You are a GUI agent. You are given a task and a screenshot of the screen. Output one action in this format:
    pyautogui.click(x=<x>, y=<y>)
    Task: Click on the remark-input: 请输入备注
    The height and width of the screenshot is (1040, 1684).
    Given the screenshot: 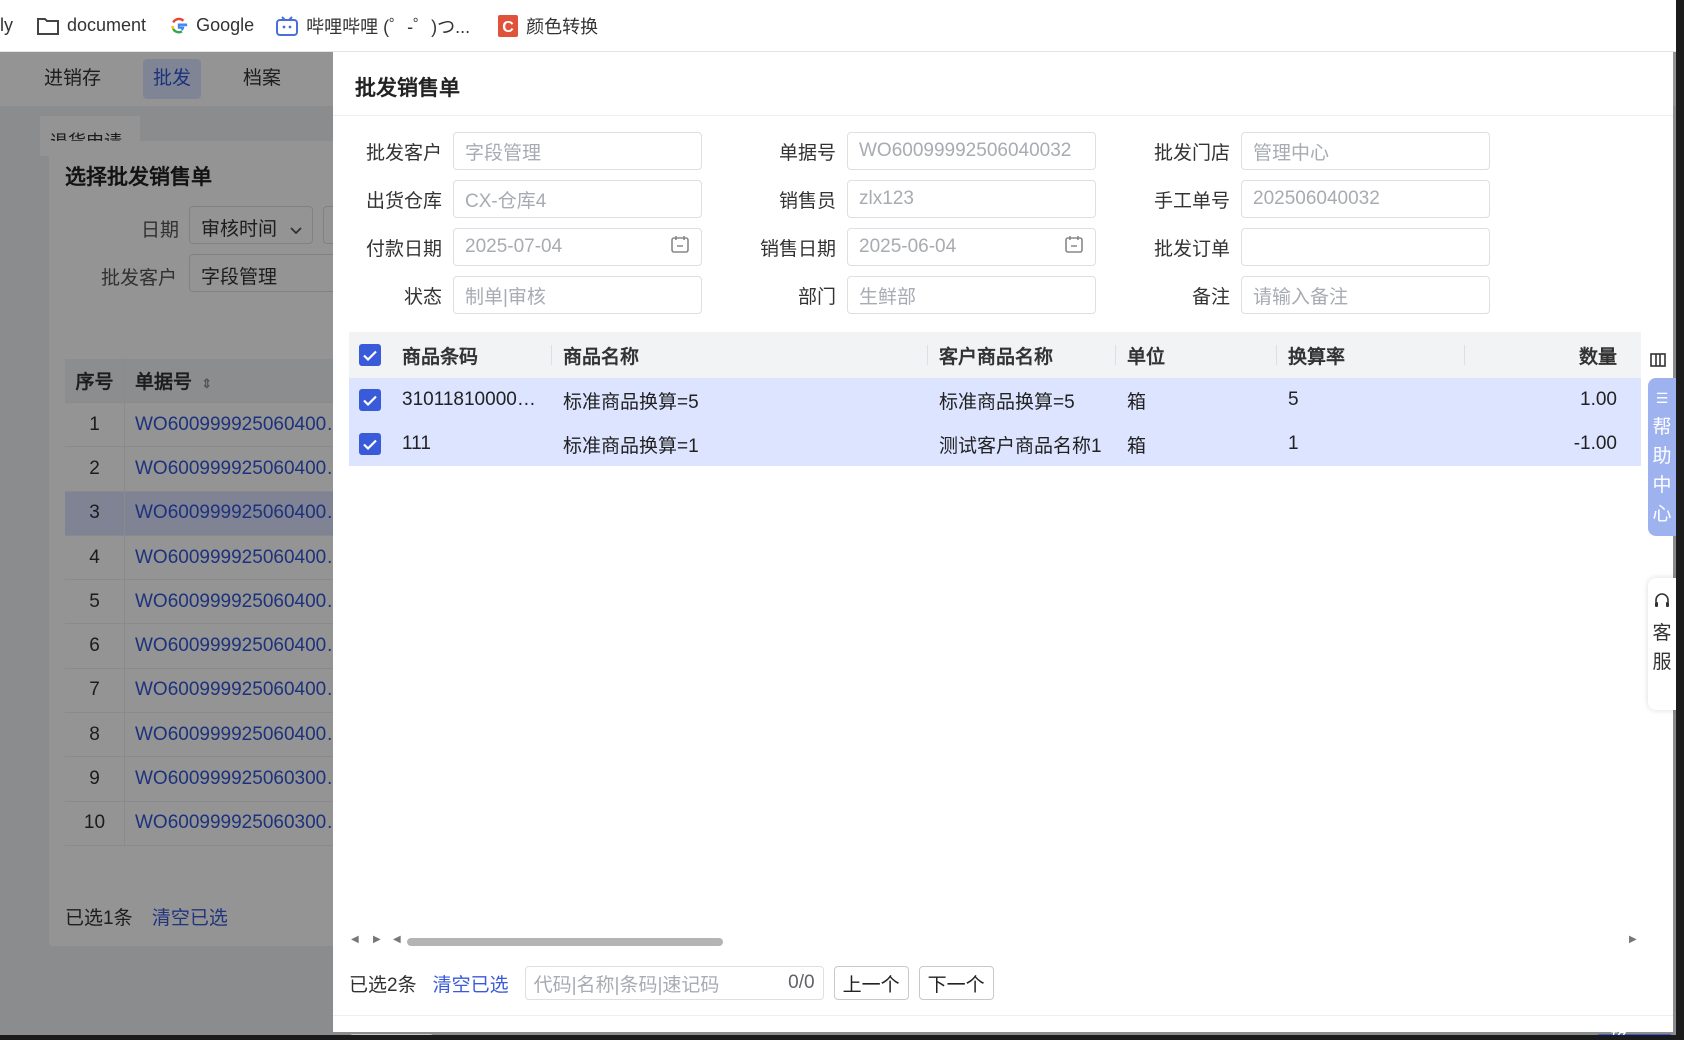 What is the action you would take?
    pyautogui.click(x=1365, y=295)
    